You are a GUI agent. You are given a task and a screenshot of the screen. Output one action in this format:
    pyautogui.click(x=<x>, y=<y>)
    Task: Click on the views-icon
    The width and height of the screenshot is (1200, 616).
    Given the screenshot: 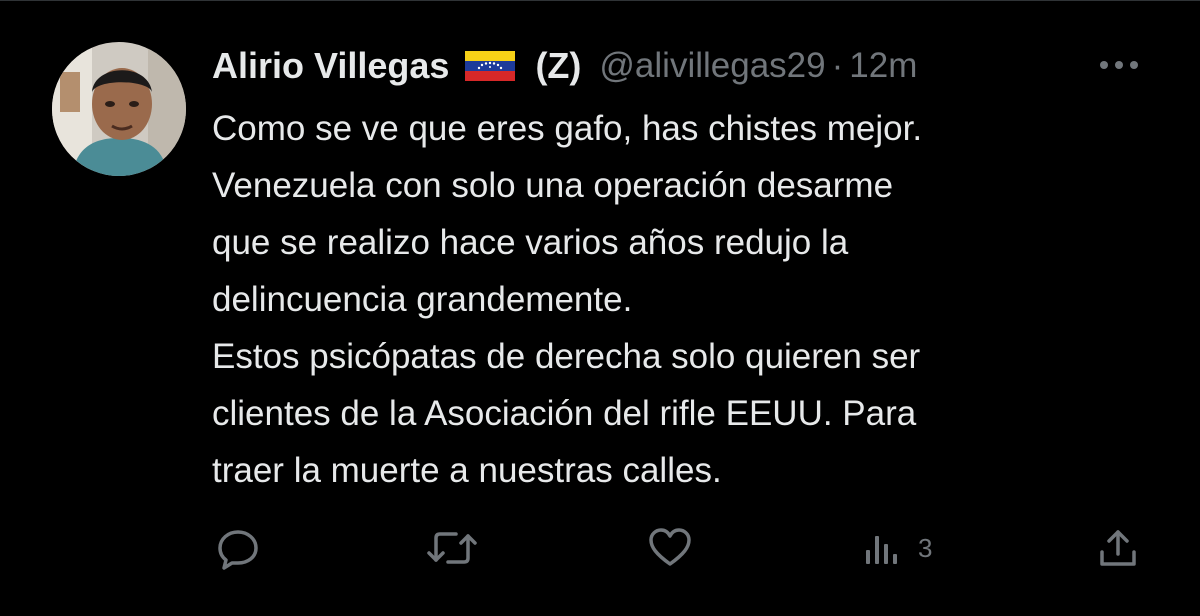 What is the action you would take?
    pyautogui.click(x=884, y=548)
    